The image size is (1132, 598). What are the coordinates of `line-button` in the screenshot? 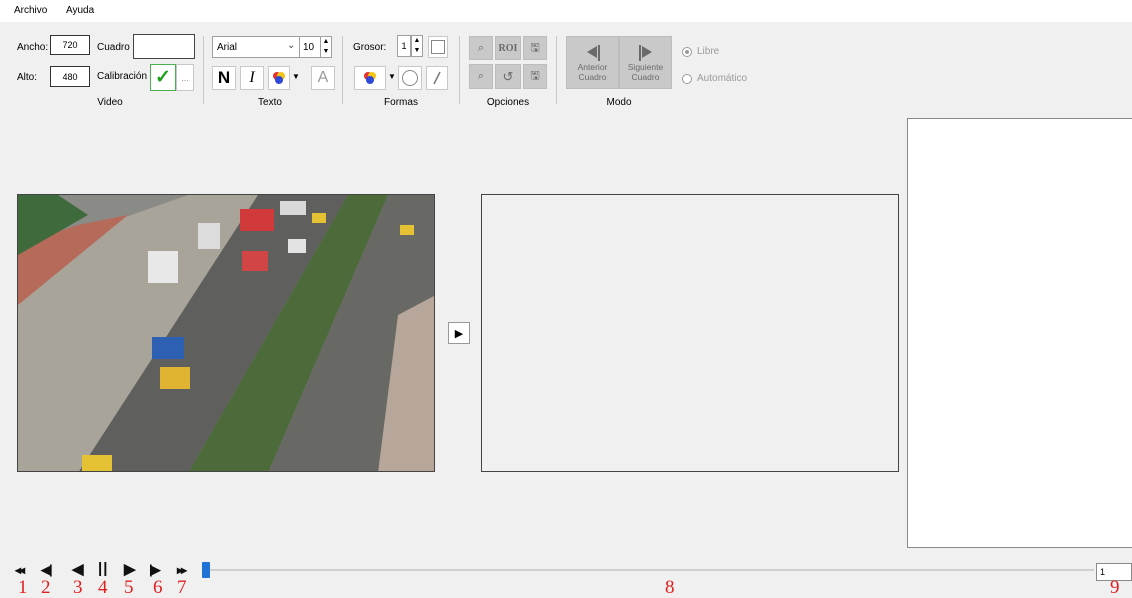 It's located at (437, 78).